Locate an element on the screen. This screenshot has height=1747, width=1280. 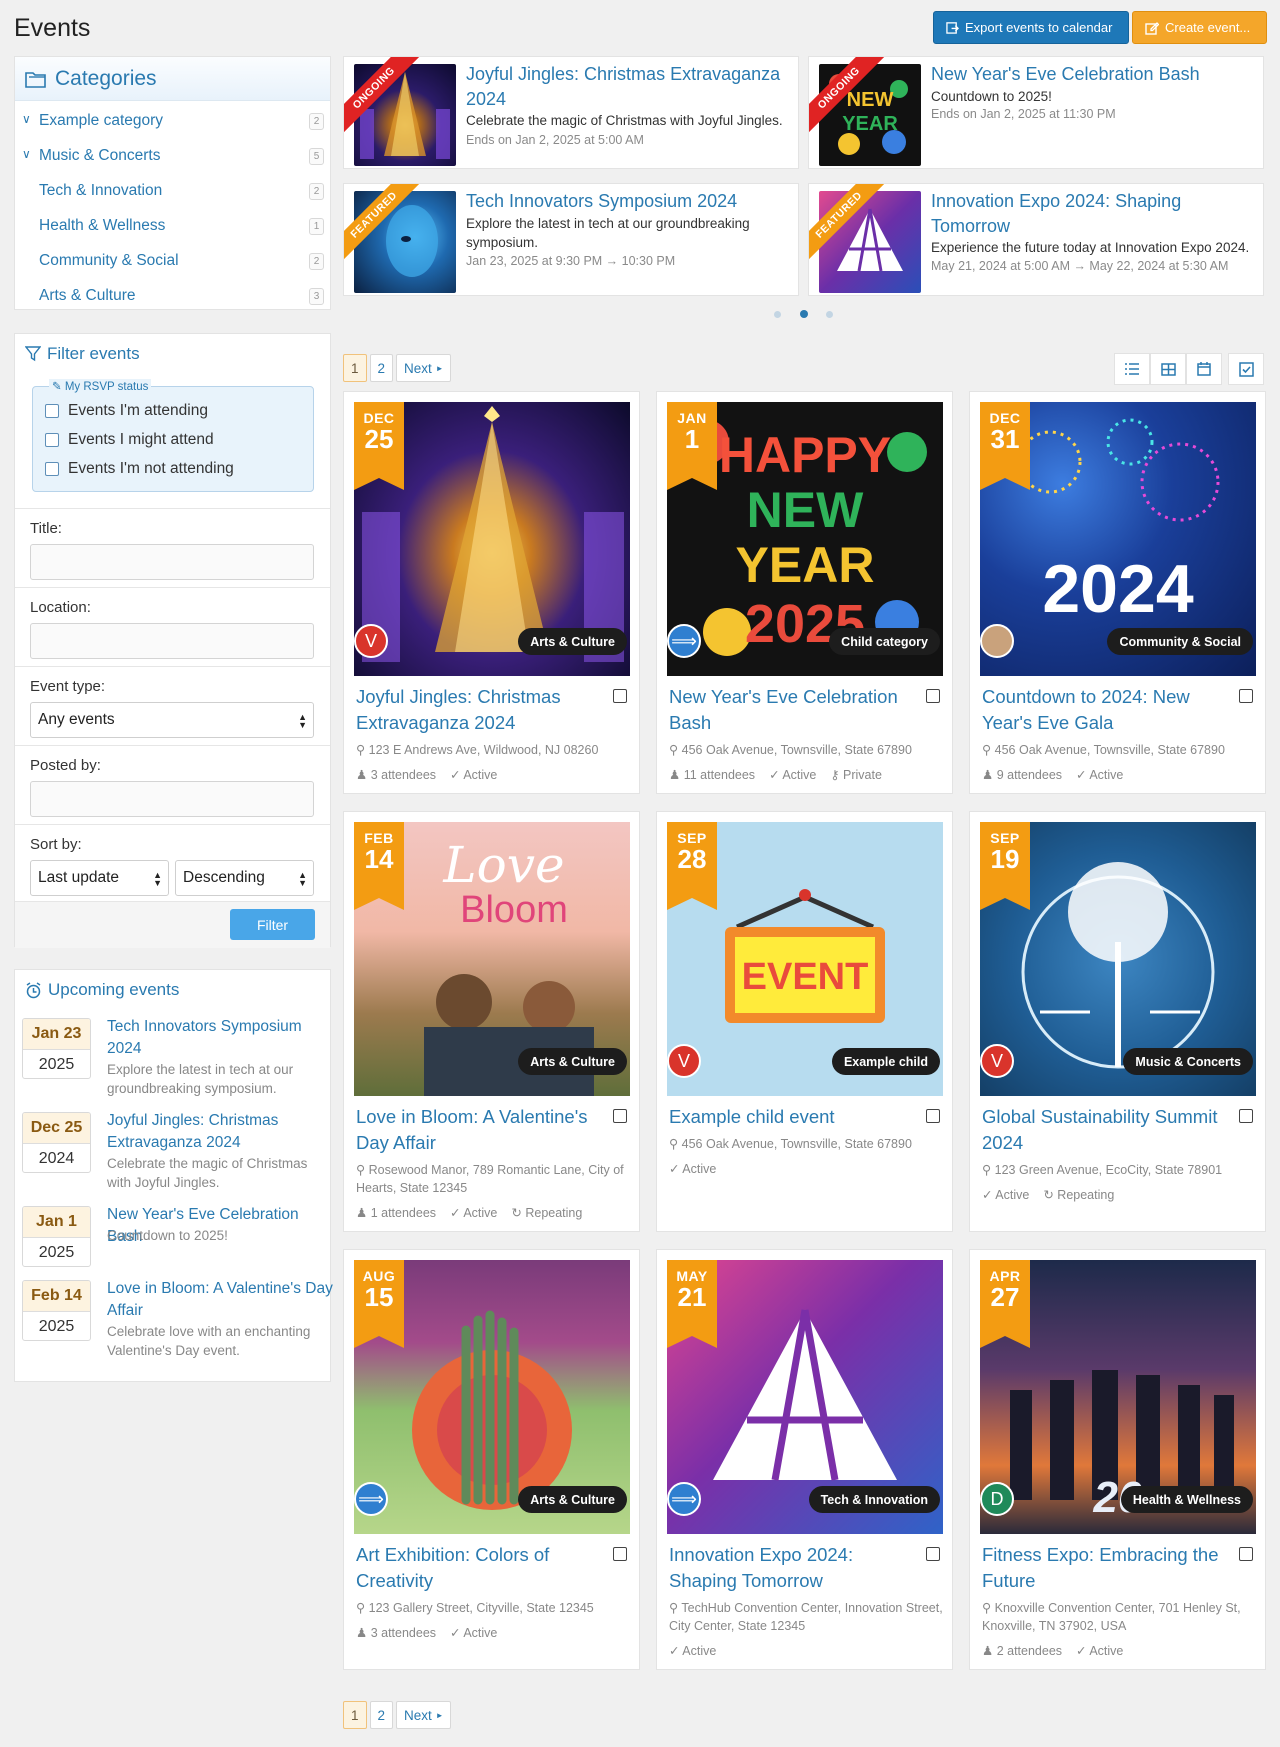
featured-title: Tech Innovators Symposium 2024 is located at coordinates (628, 201).